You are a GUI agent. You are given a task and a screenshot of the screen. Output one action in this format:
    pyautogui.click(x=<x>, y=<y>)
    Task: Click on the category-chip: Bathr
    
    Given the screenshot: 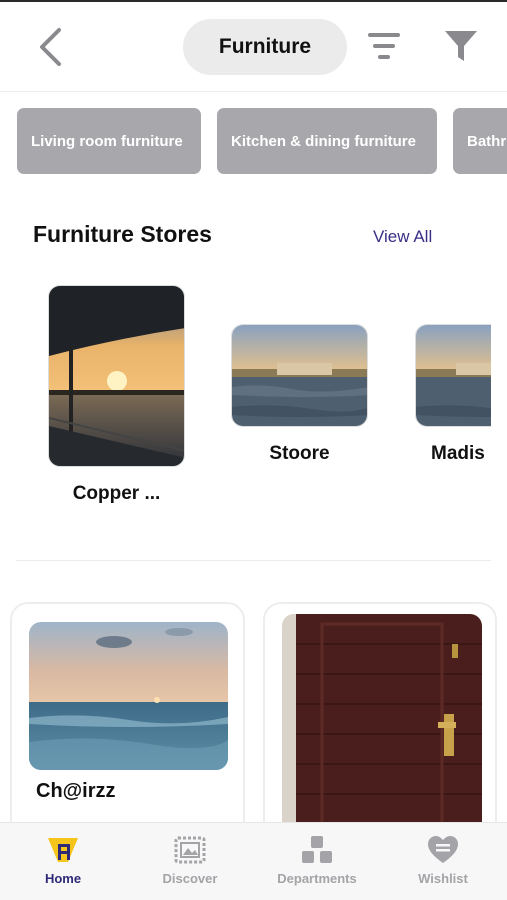 What is the action you would take?
    pyautogui.click(x=480, y=141)
    